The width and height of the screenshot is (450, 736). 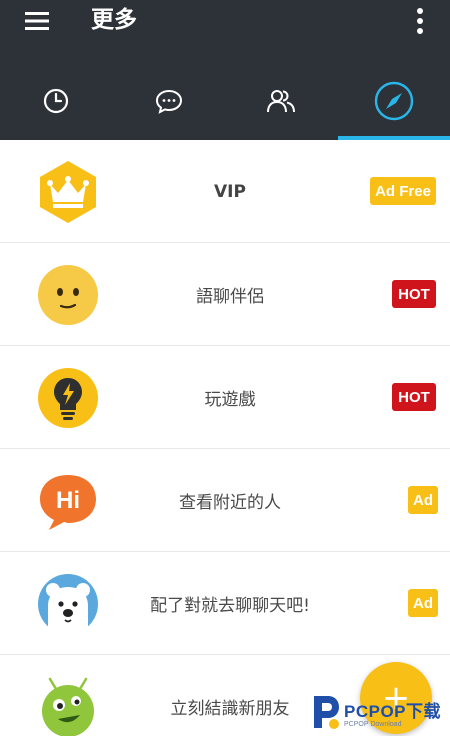 What do you see at coordinates (230, 709) in the screenshot?
I see `list-item-label: 立刻結識新朋友` at bounding box center [230, 709].